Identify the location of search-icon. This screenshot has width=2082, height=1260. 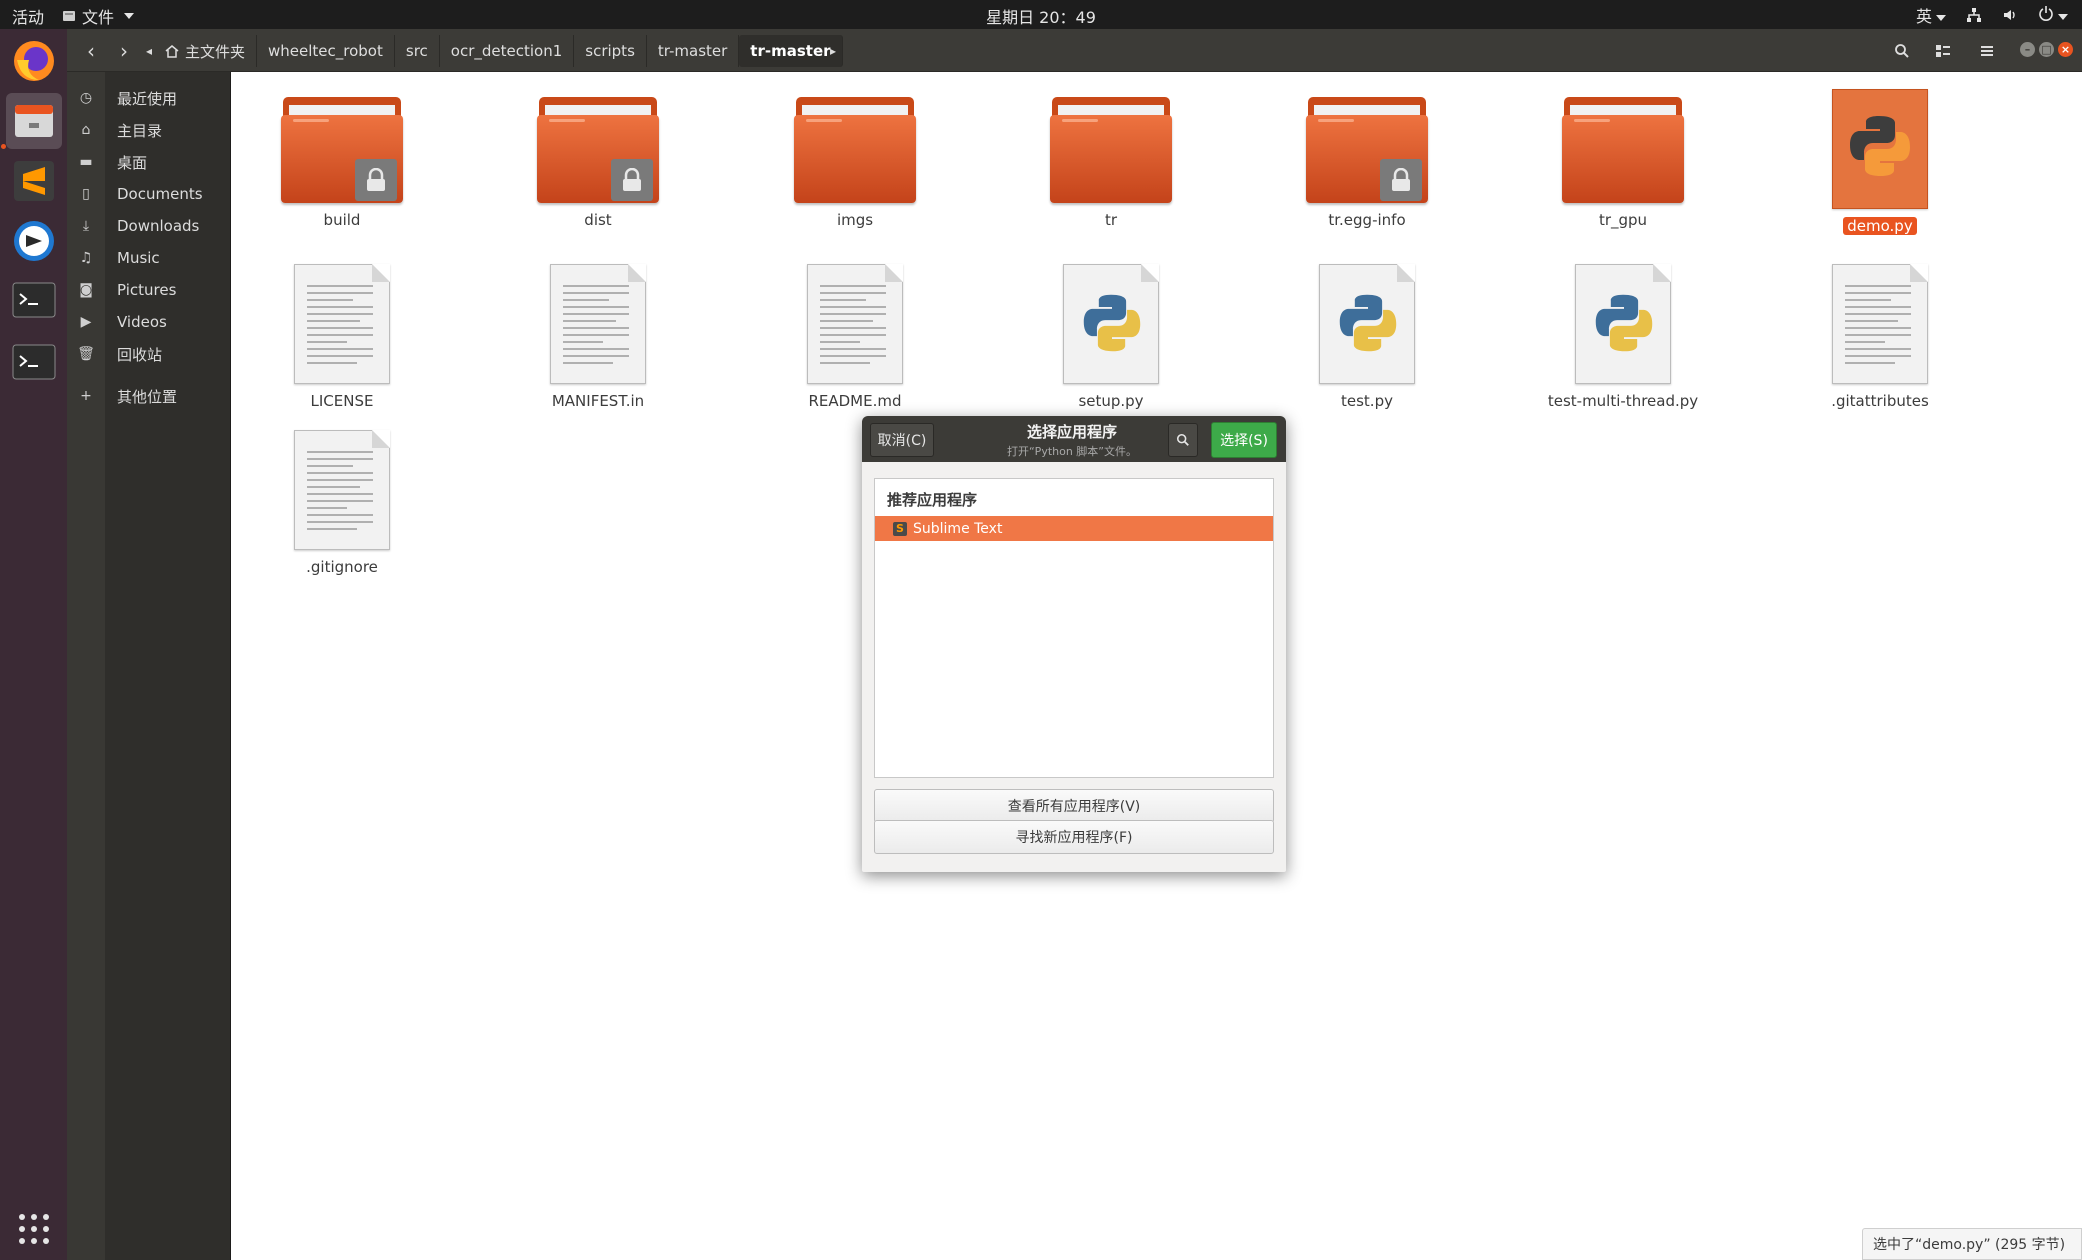
(1902, 51).